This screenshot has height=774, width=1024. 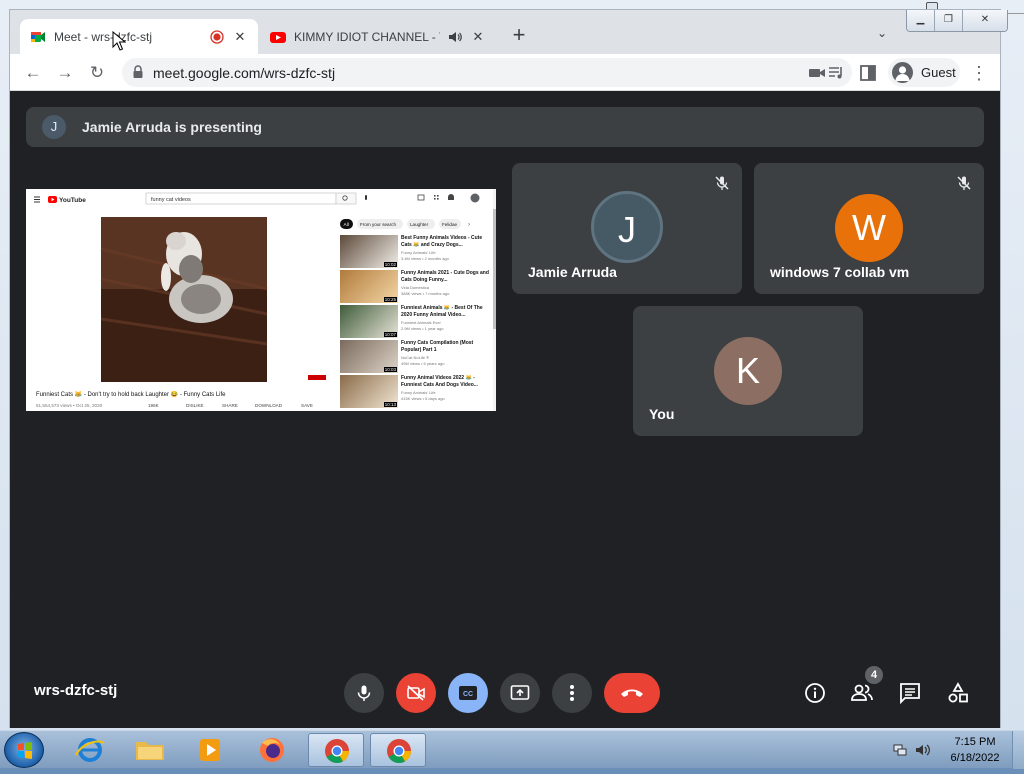 I want to click on chat-icon, so click(x=910, y=693).